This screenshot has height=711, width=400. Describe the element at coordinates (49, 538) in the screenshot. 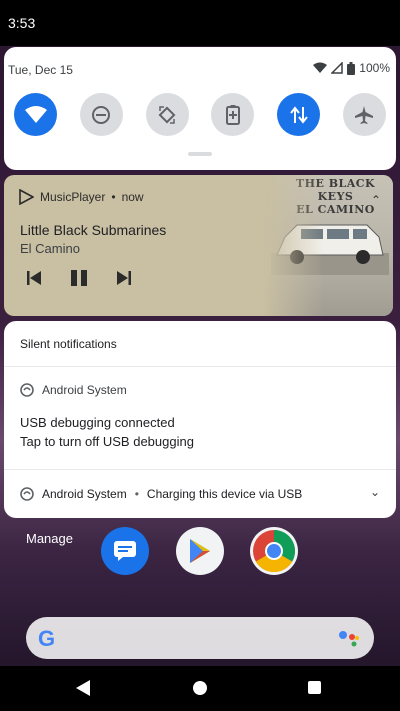

I see `manage-notifications-button: Manage` at that location.